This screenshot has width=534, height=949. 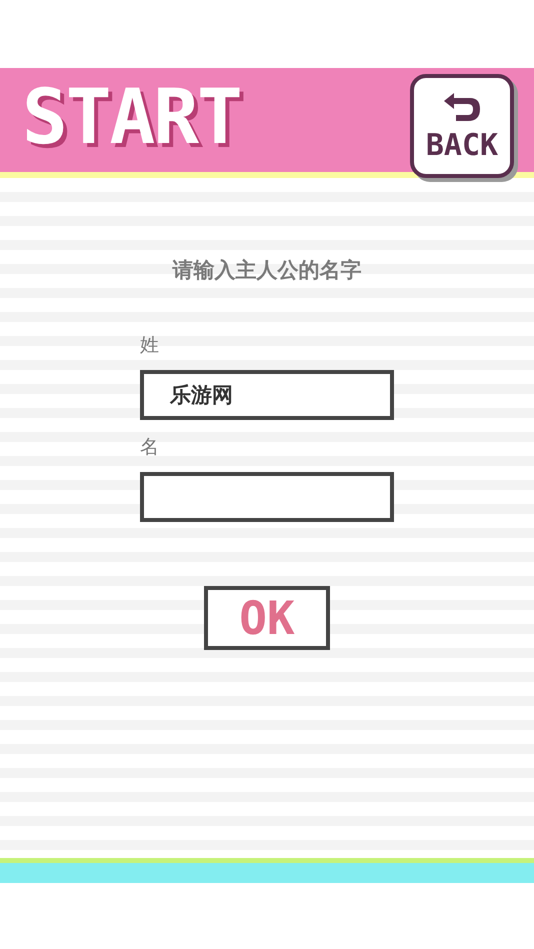 What do you see at coordinates (150, 345) in the screenshot?
I see `field-label: 姓` at bounding box center [150, 345].